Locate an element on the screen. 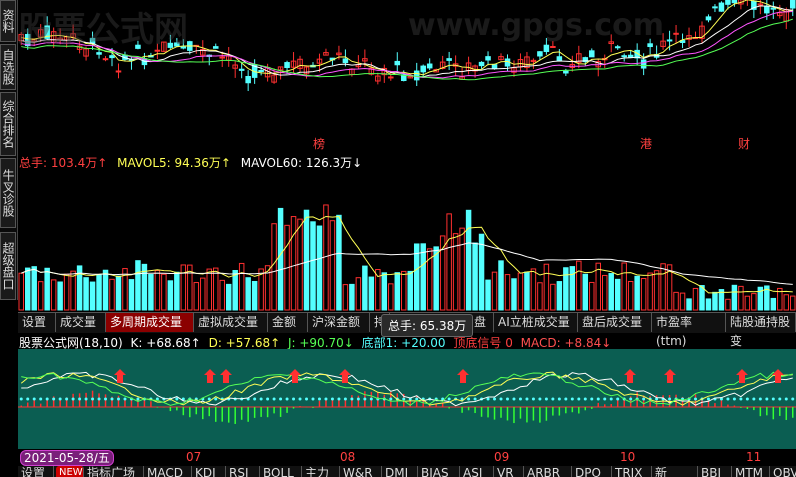 This screenshot has width=796, height=477. tab-volume: 成交量 is located at coordinates (81, 322).